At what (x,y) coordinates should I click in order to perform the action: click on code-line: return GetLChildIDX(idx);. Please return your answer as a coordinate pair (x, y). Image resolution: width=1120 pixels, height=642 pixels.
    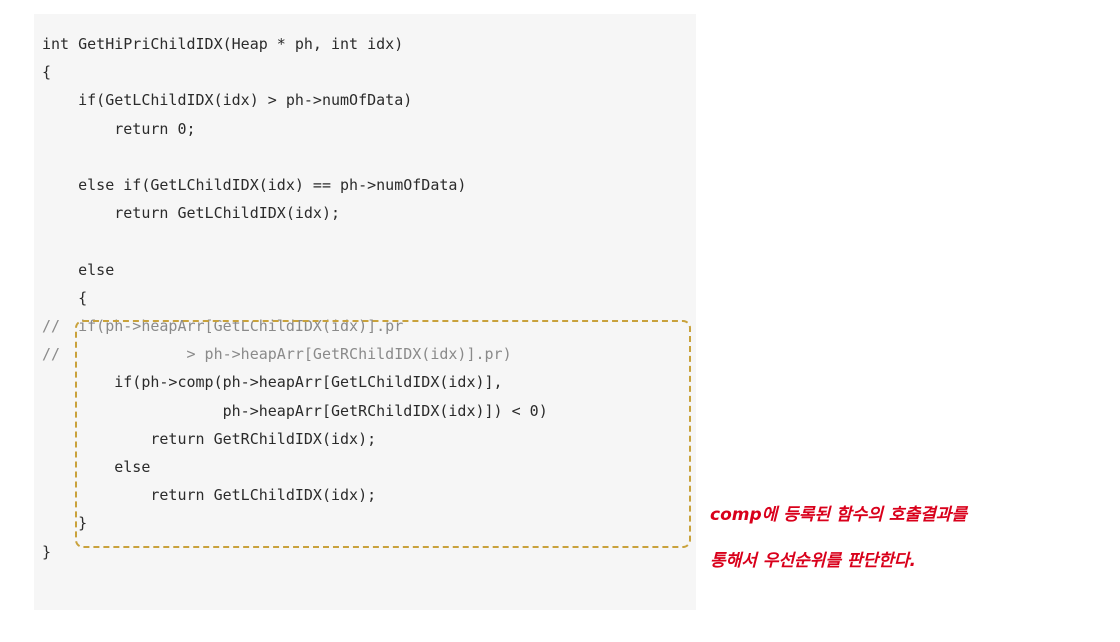
    Looking at the image, I should click on (191, 213).